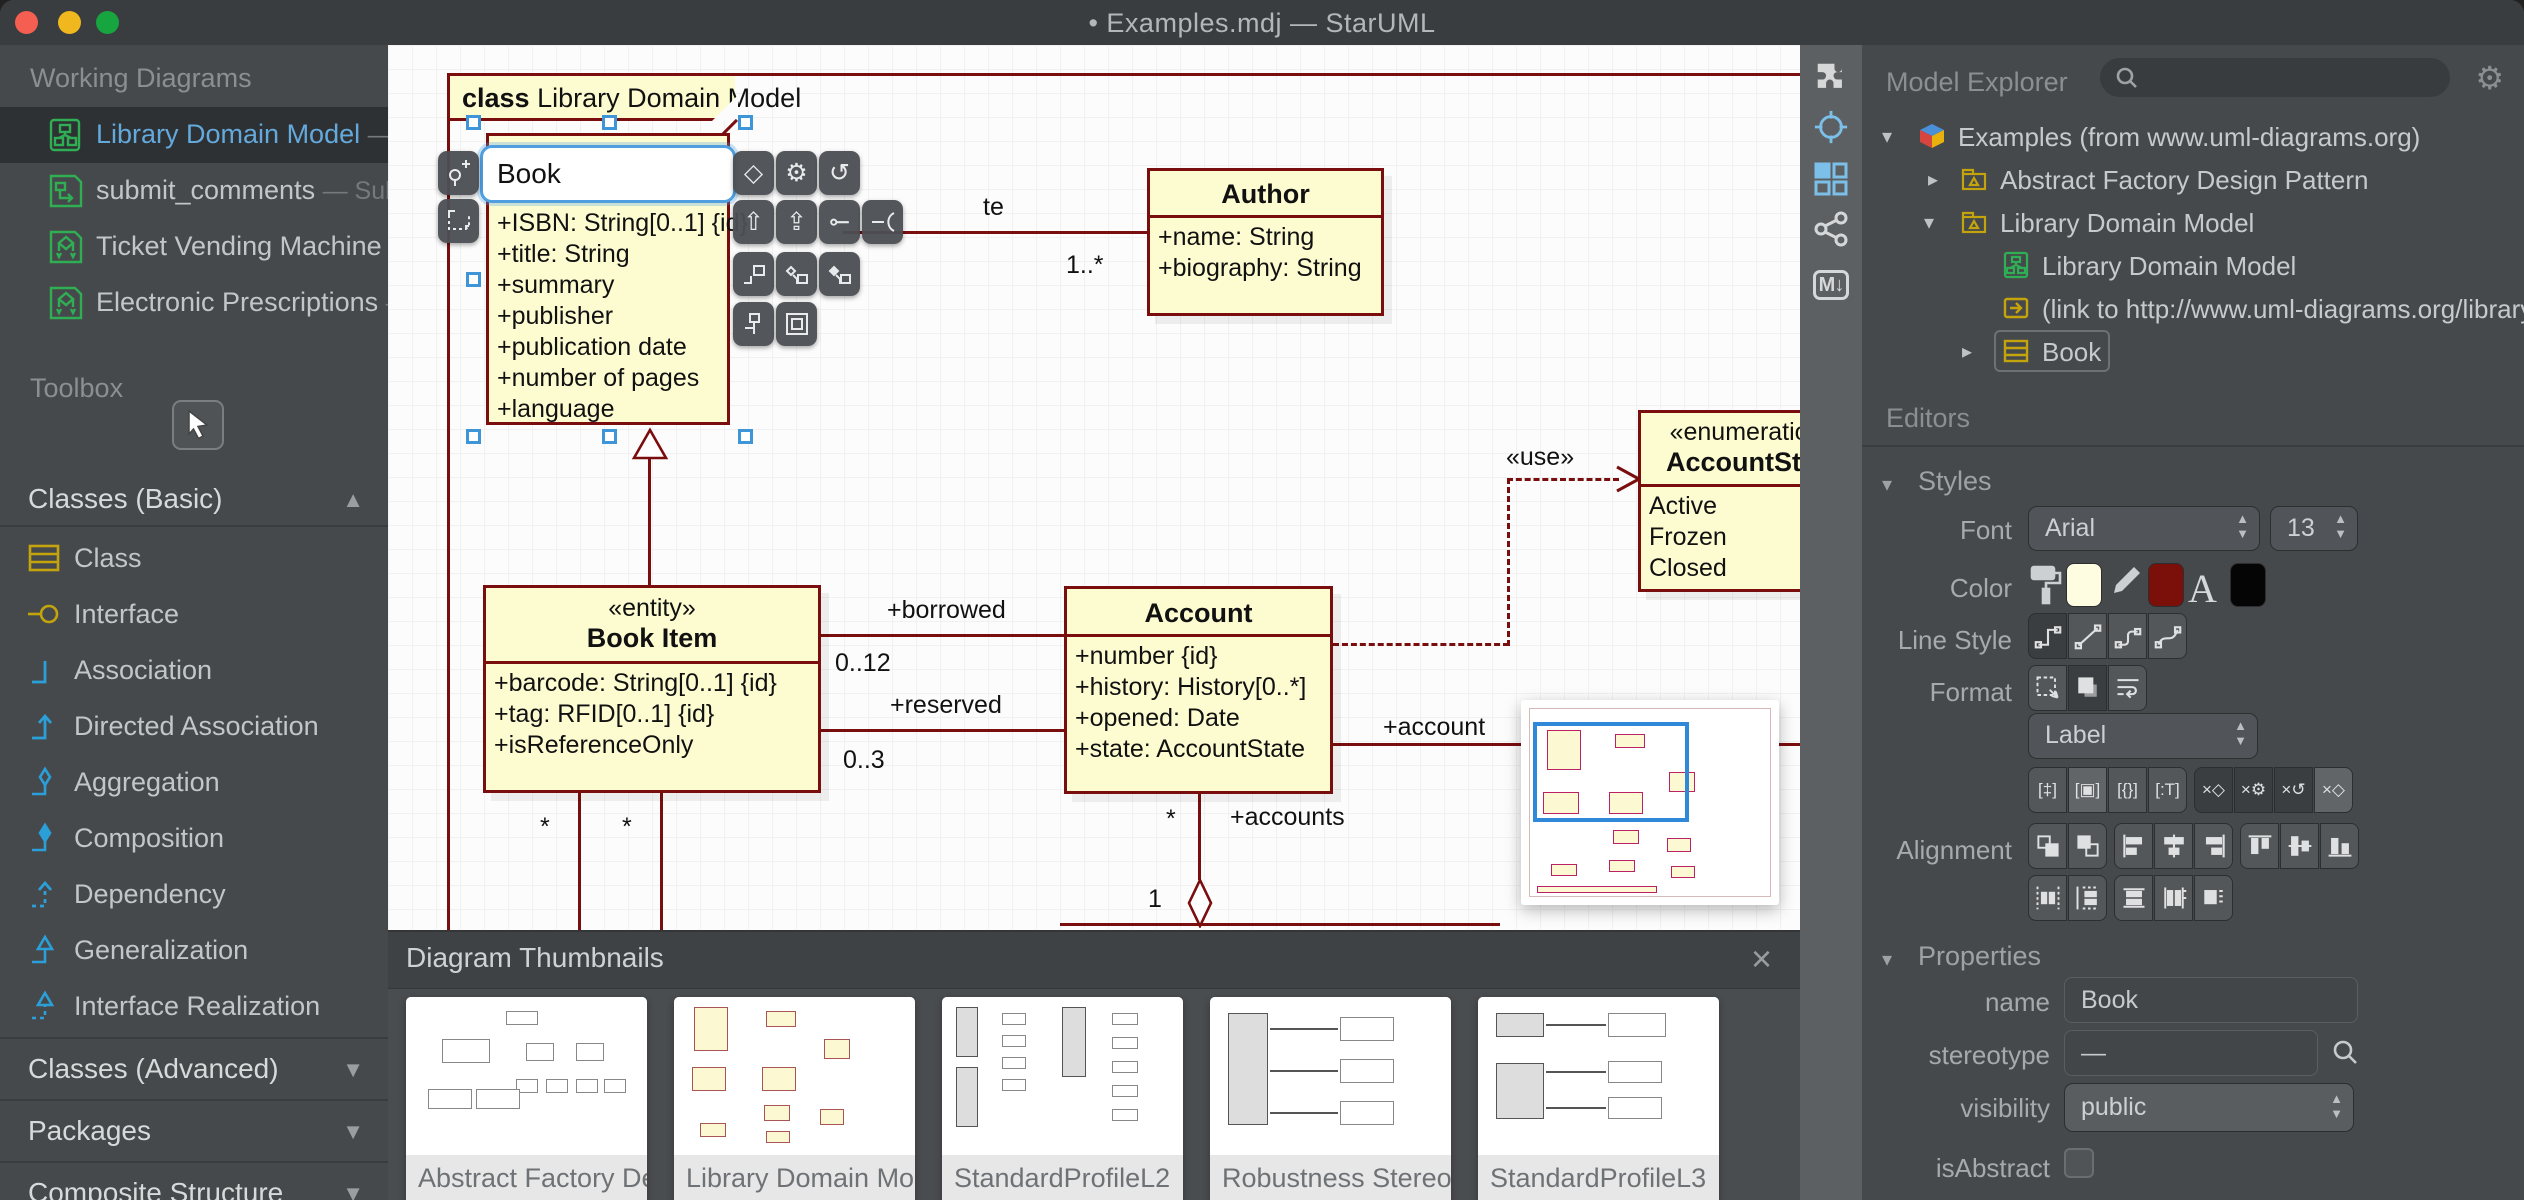  I want to click on edge-label-reserved: +reserved, so click(946, 705).